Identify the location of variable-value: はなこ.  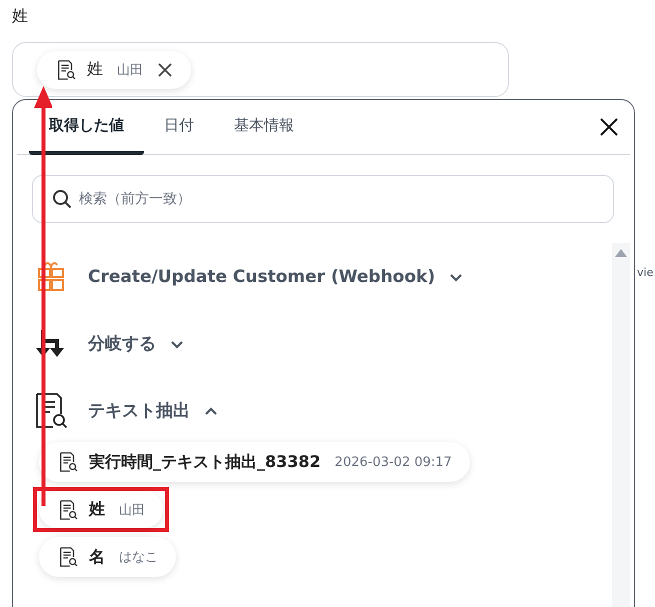
(138, 557).